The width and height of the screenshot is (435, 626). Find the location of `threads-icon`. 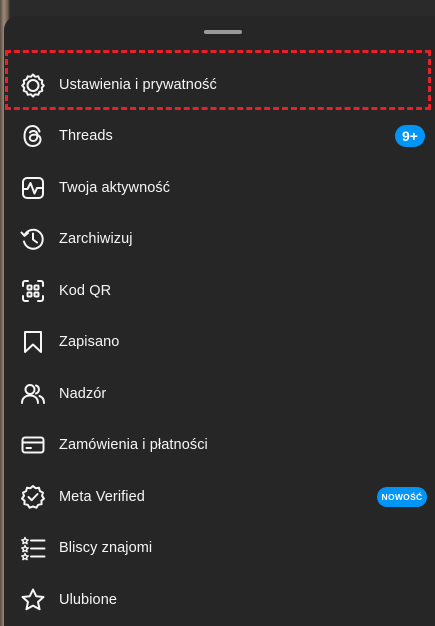

threads-icon is located at coordinates (33, 136).